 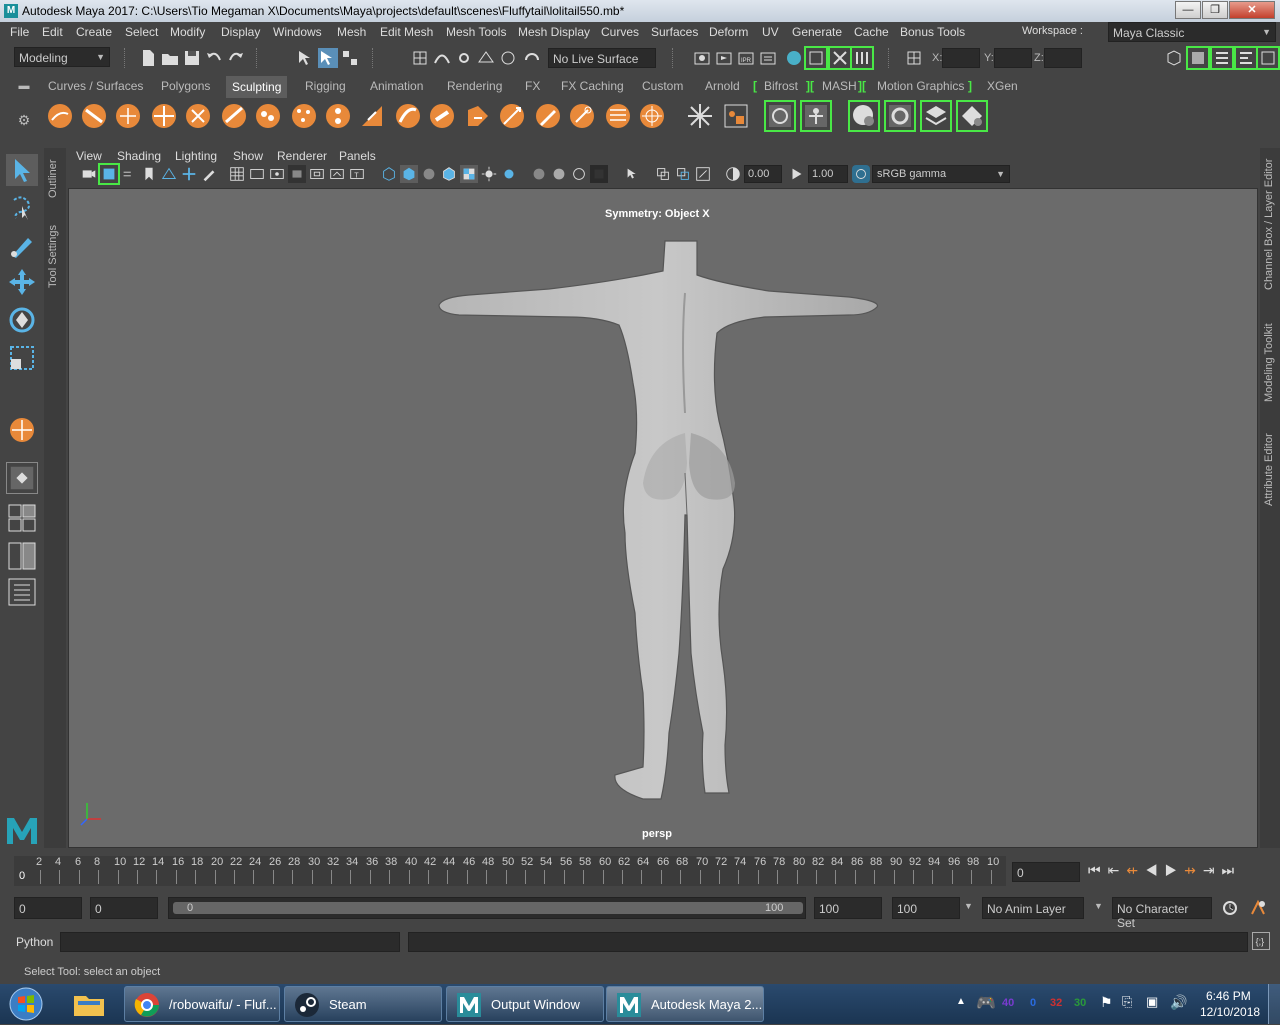 What do you see at coordinates (986, 1003) in the screenshot?
I see `gamepad-icon: 🎮` at bounding box center [986, 1003].